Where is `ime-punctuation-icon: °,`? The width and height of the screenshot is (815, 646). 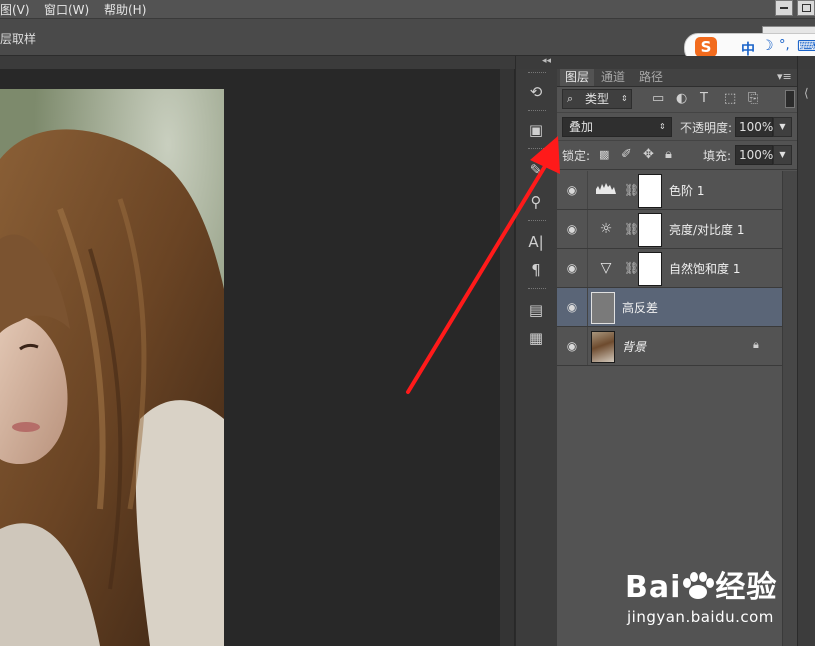 ime-punctuation-icon: °, is located at coordinates (784, 45).